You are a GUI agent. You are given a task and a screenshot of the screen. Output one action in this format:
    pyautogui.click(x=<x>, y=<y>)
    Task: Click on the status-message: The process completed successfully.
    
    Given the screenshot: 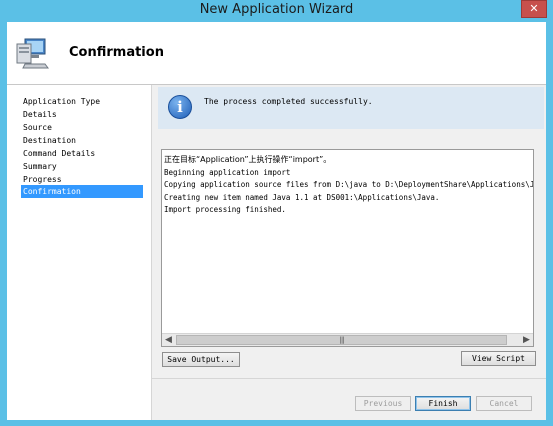 What is the action you would take?
    pyautogui.click(x=288, y=101)
    